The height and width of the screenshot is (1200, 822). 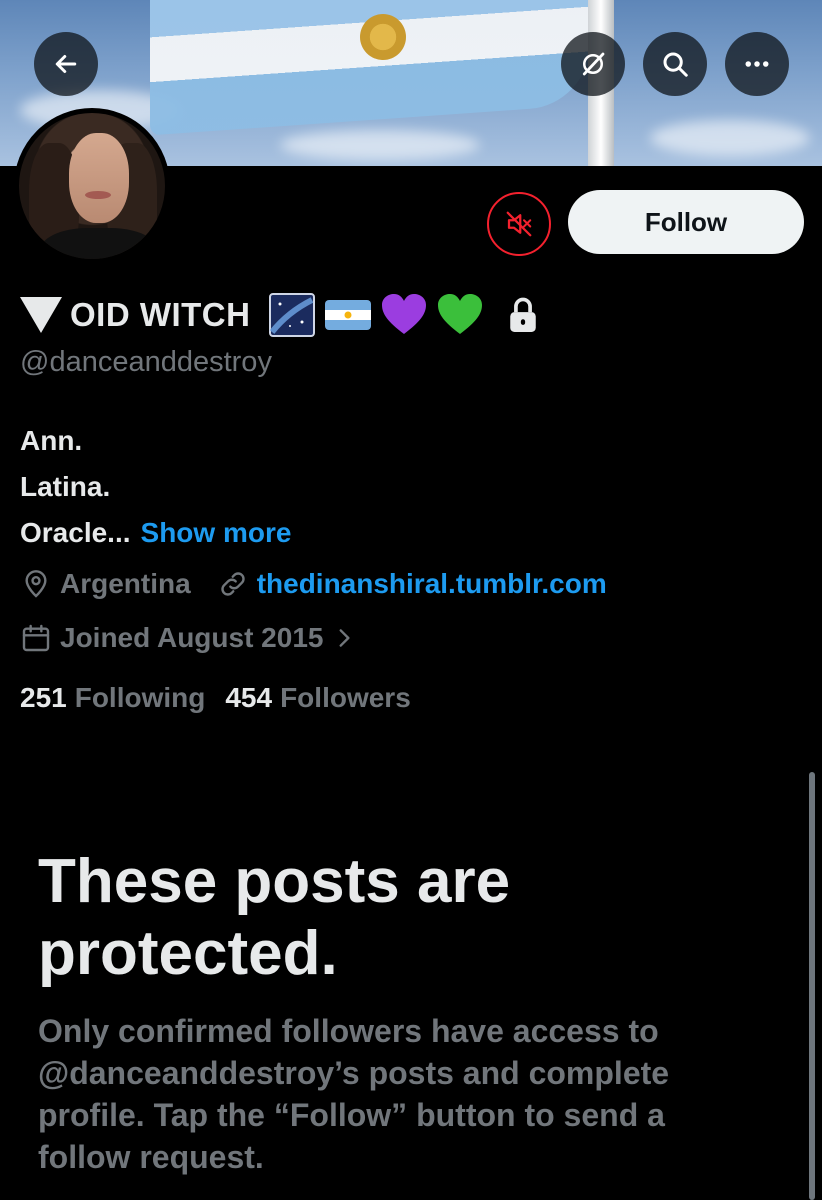 I want to click on joined-text: Joined August 2015, so click(x=192, y=637).